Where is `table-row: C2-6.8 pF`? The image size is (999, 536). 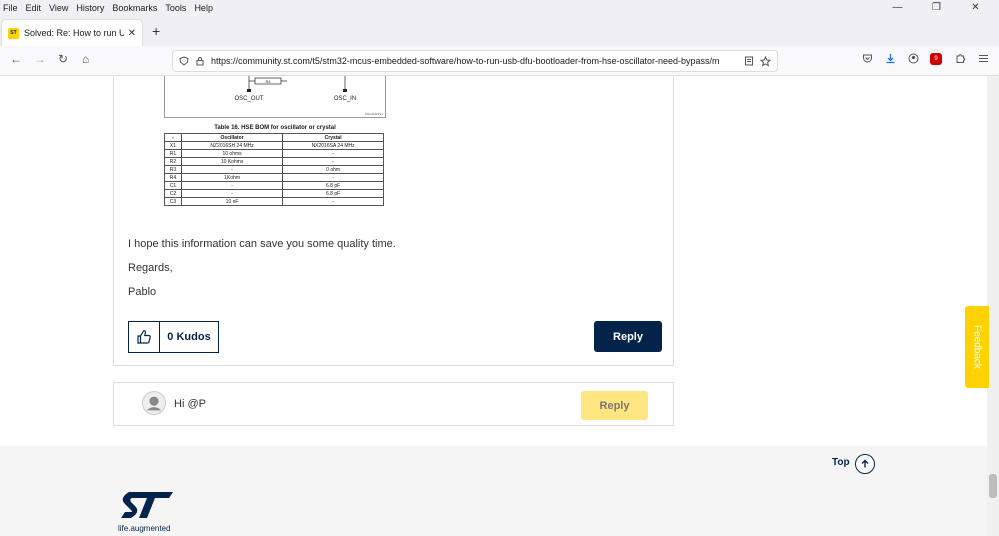 table-row: C2-6.8 pF is located at coordinates (274, 193).